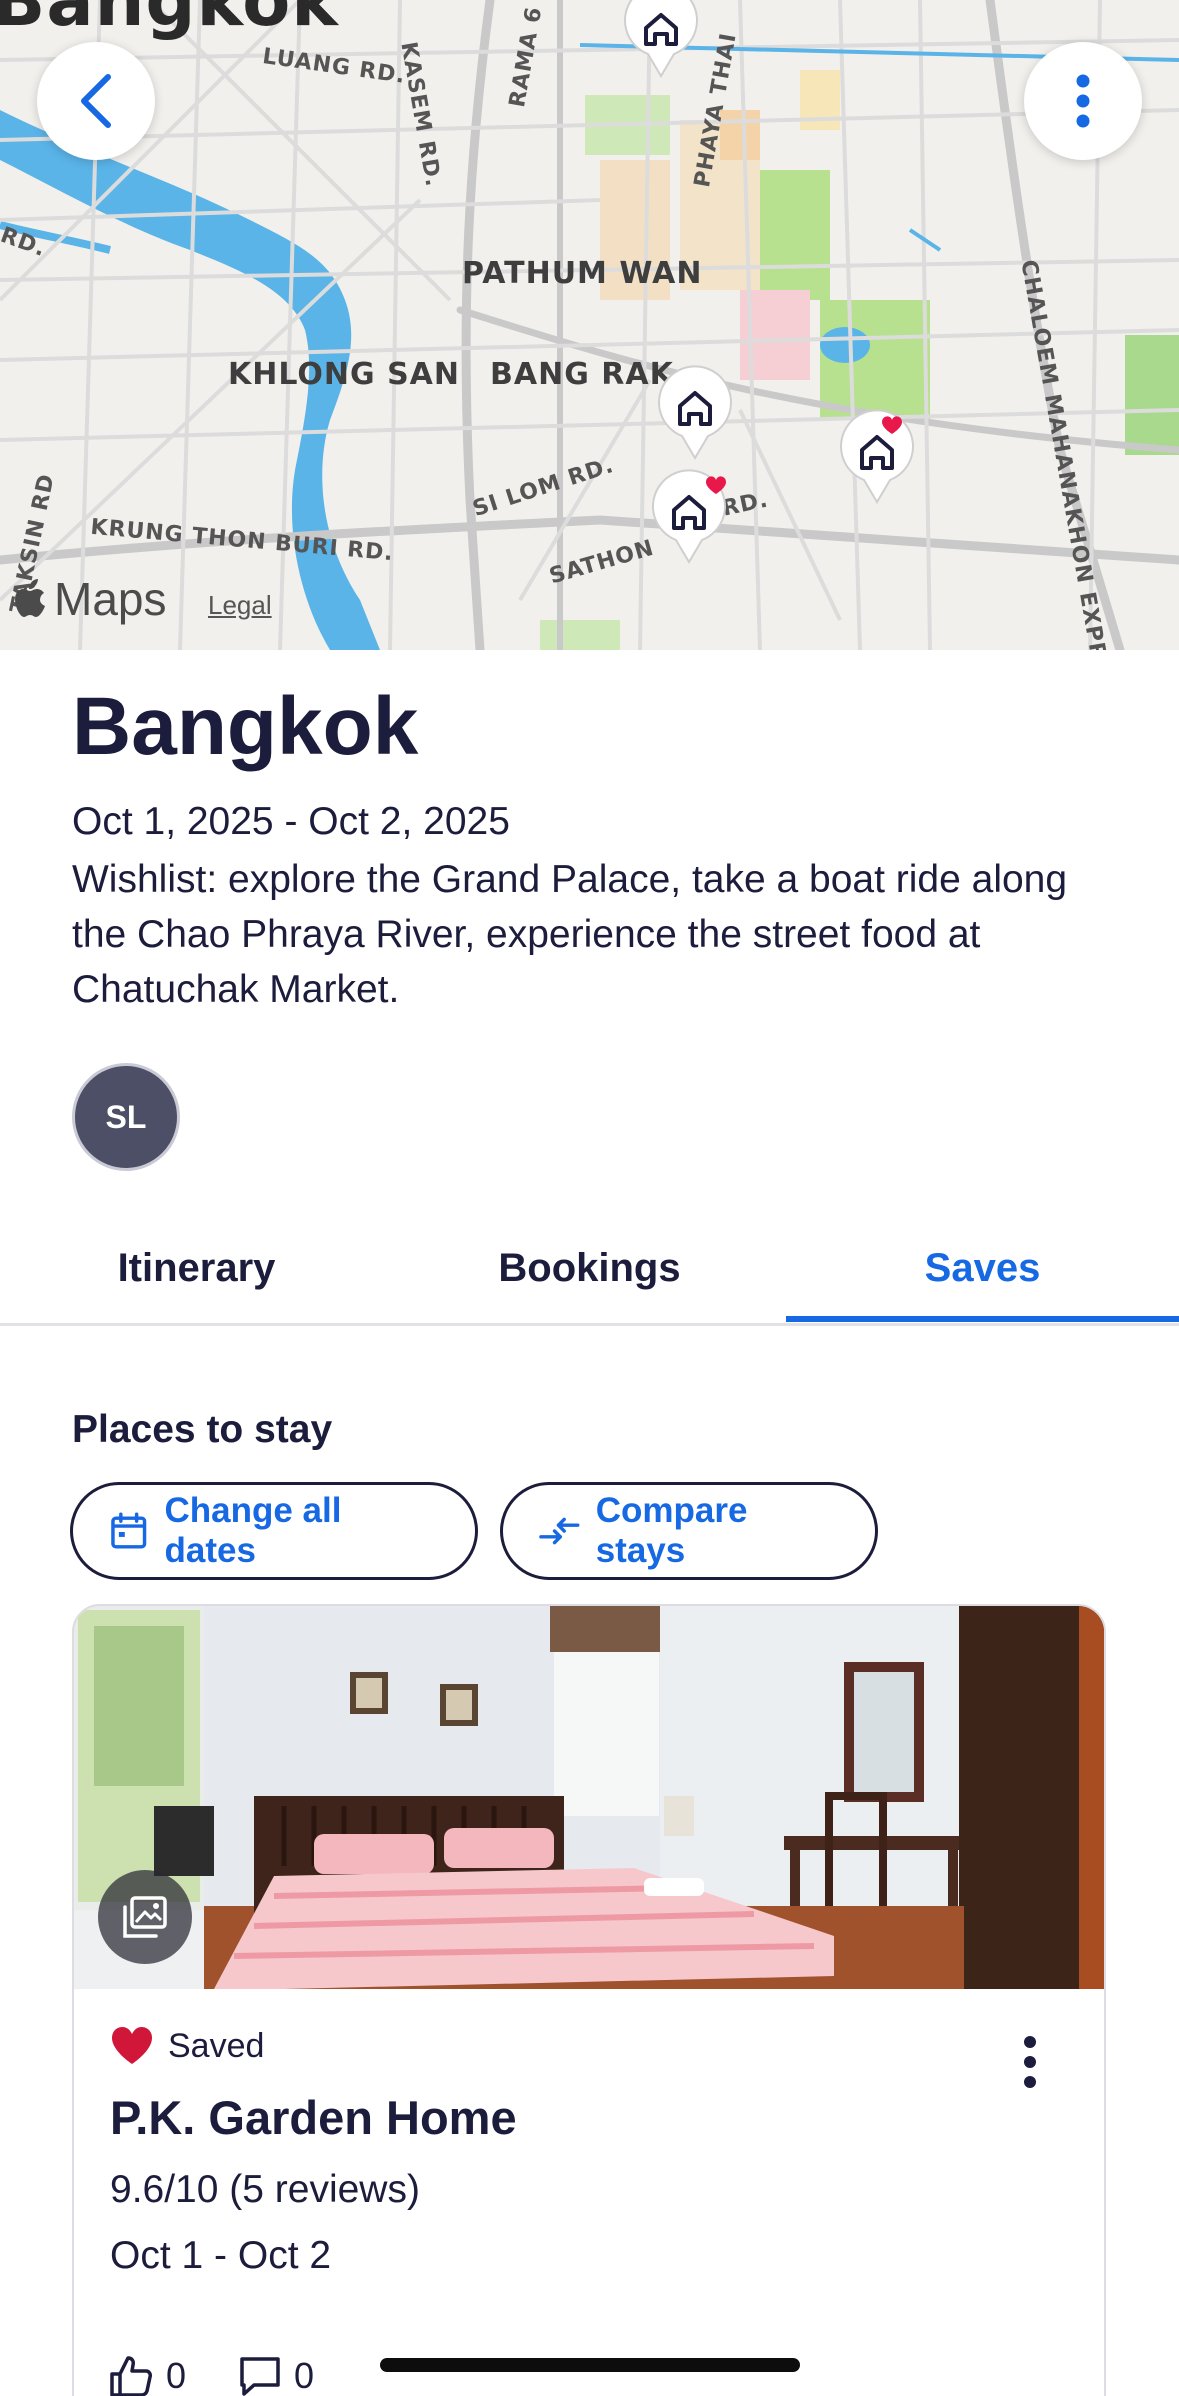 Image resolution: width=1179 pixels, height=2396 pixels. Describe the element at coordinates (216, 2045) in the screenshot. I see `saved-label: Saved` at that location.